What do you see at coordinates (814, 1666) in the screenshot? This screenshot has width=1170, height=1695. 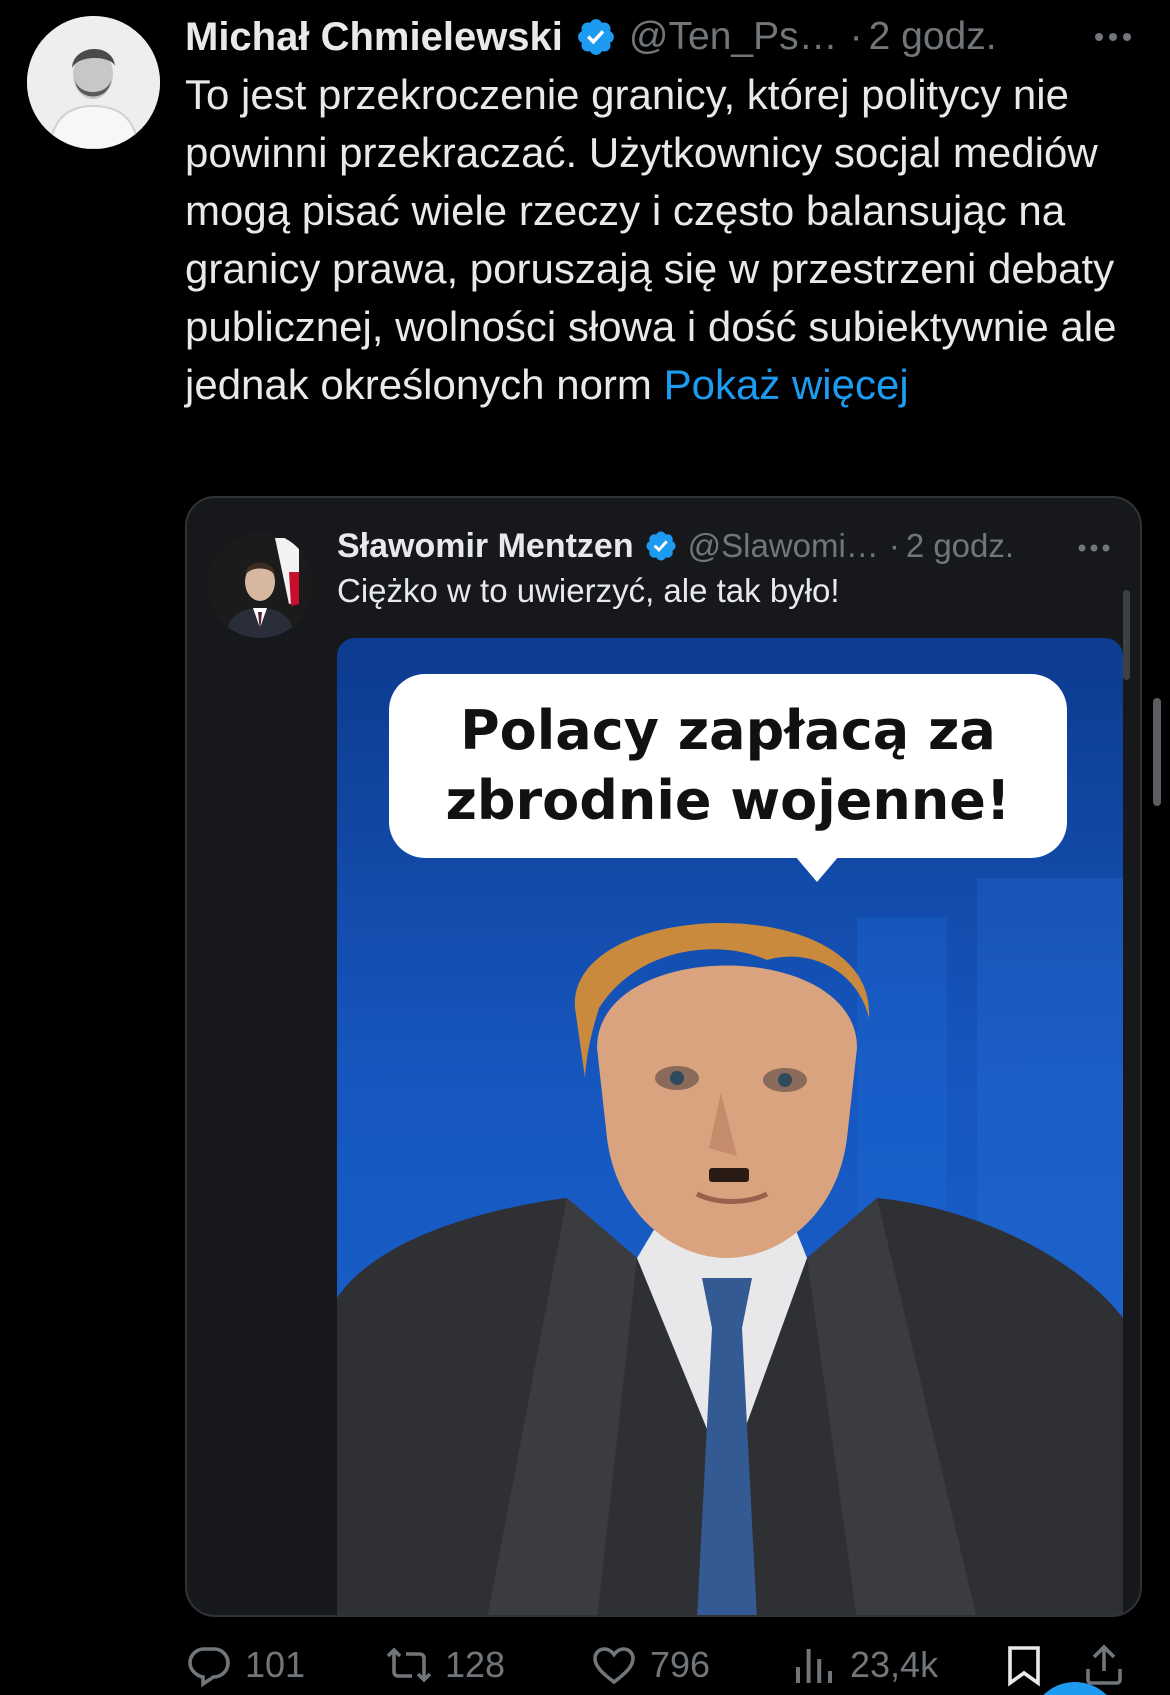 I see `views-chart-icon` at bounding box center [814, 1666].